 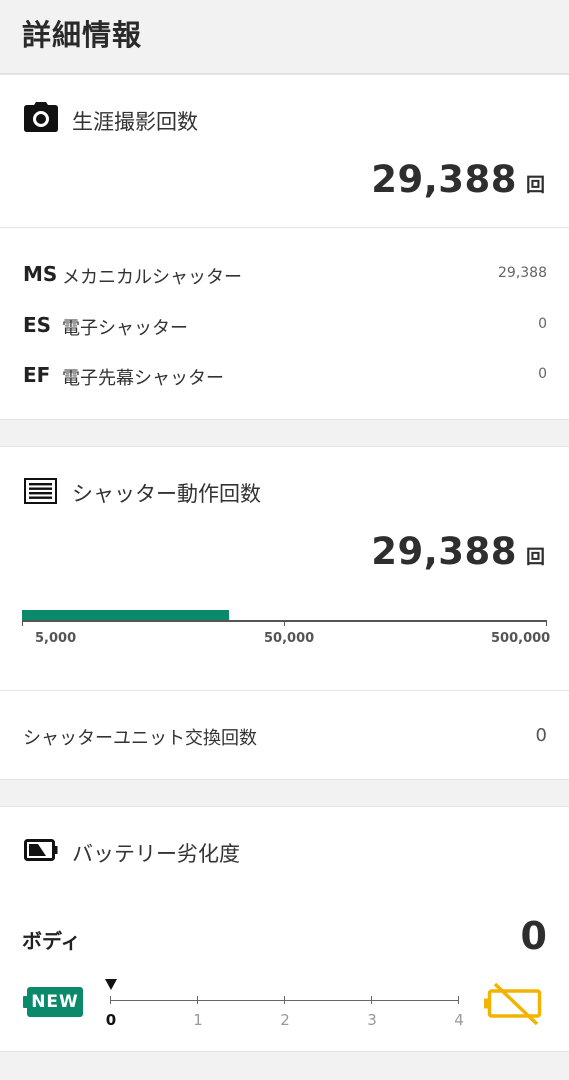 What do you see at coordinates (41, 852) in the screenshot?
I see `battery-icon` at bounding box center [41, 852].